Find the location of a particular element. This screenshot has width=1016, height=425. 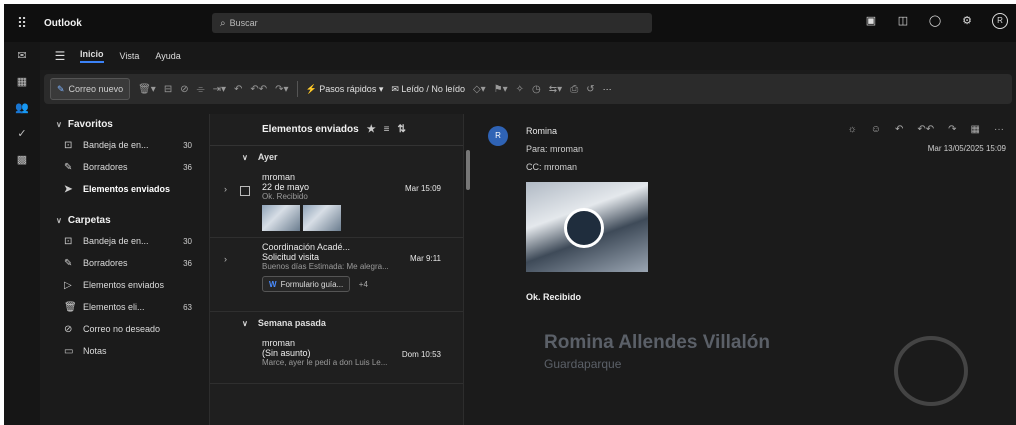

organization-logo is located at coordinates (931, 371).